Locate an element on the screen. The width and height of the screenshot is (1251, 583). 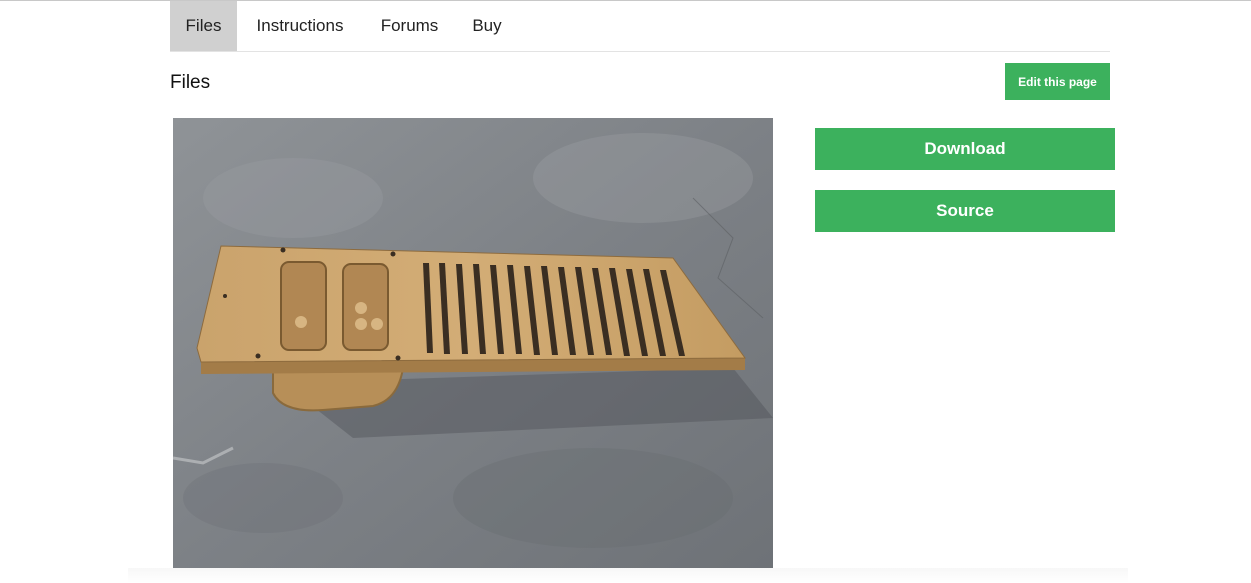
tab-buy: Buy is located at coordinates (487, 26).